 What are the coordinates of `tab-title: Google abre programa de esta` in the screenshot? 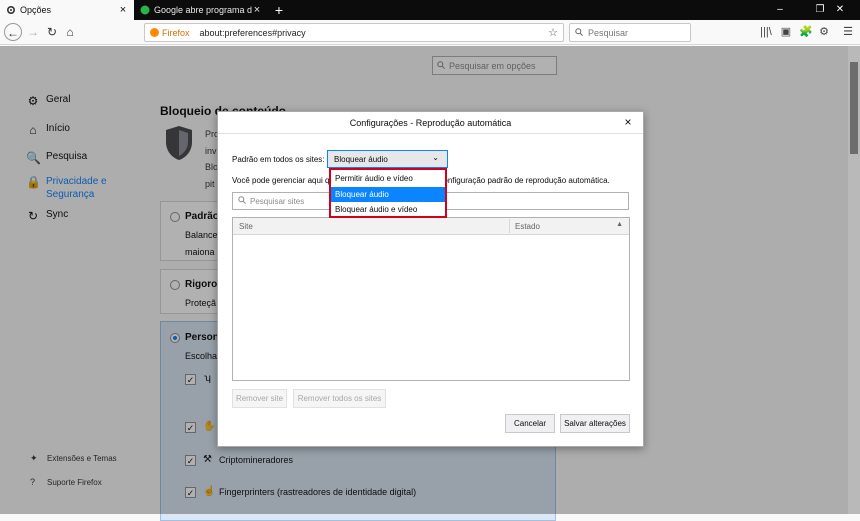 It's located at (203, 10).